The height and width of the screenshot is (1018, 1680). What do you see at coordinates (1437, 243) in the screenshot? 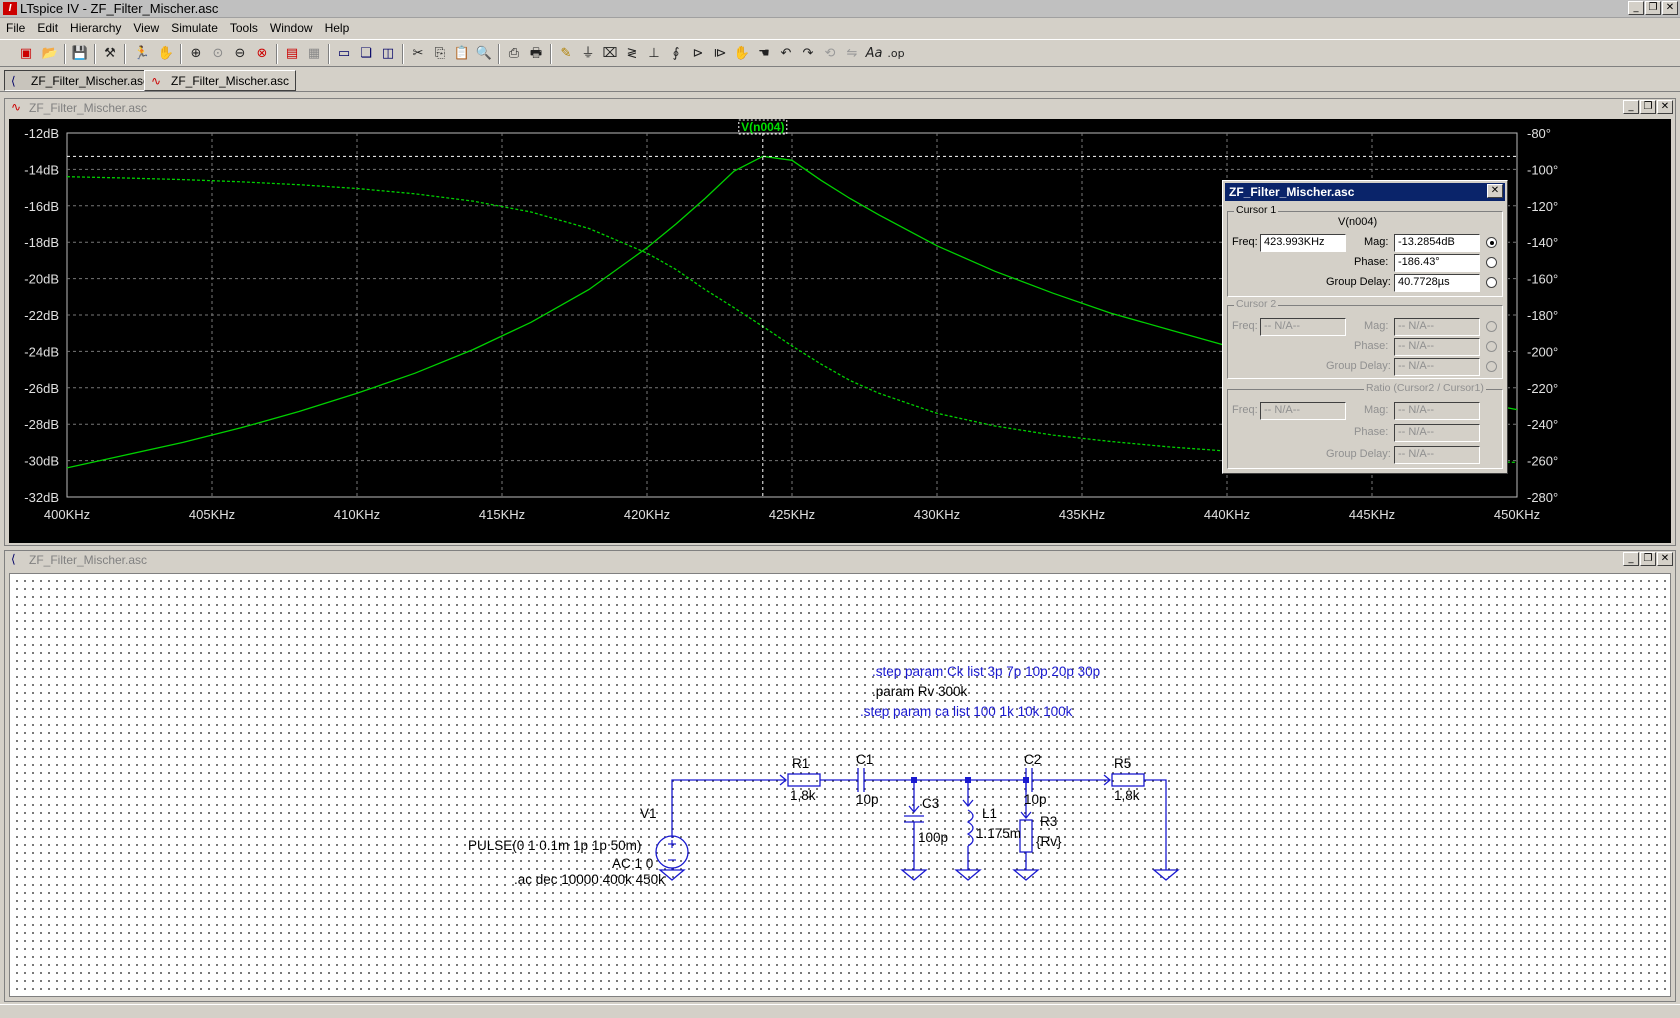
I see `cursor1-mag-field: -13.2854dB` at bounding box center [1437, 243].